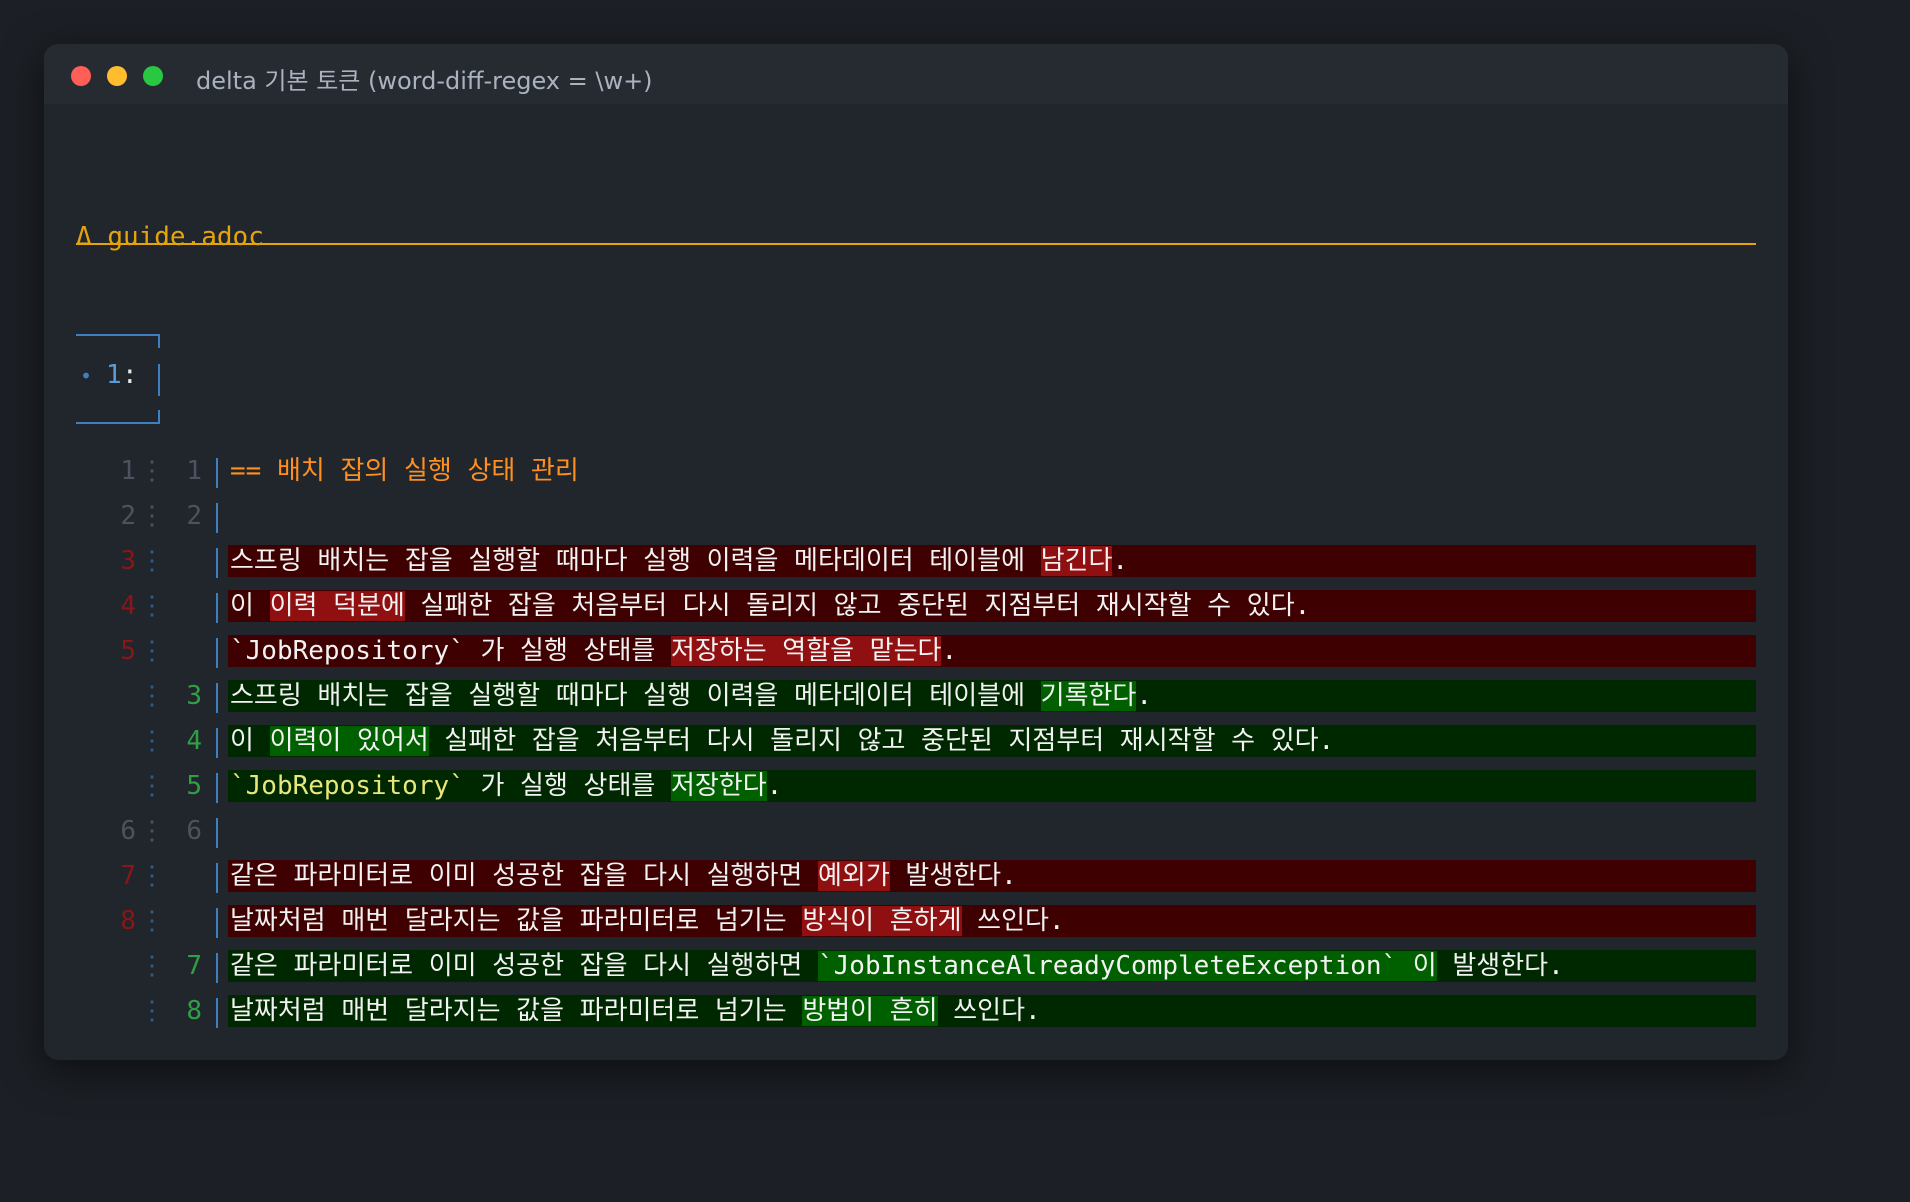  Describe the element at coordinates (118, 379) in the screenshot. I see `hunk-header: • 1 :` at that location.